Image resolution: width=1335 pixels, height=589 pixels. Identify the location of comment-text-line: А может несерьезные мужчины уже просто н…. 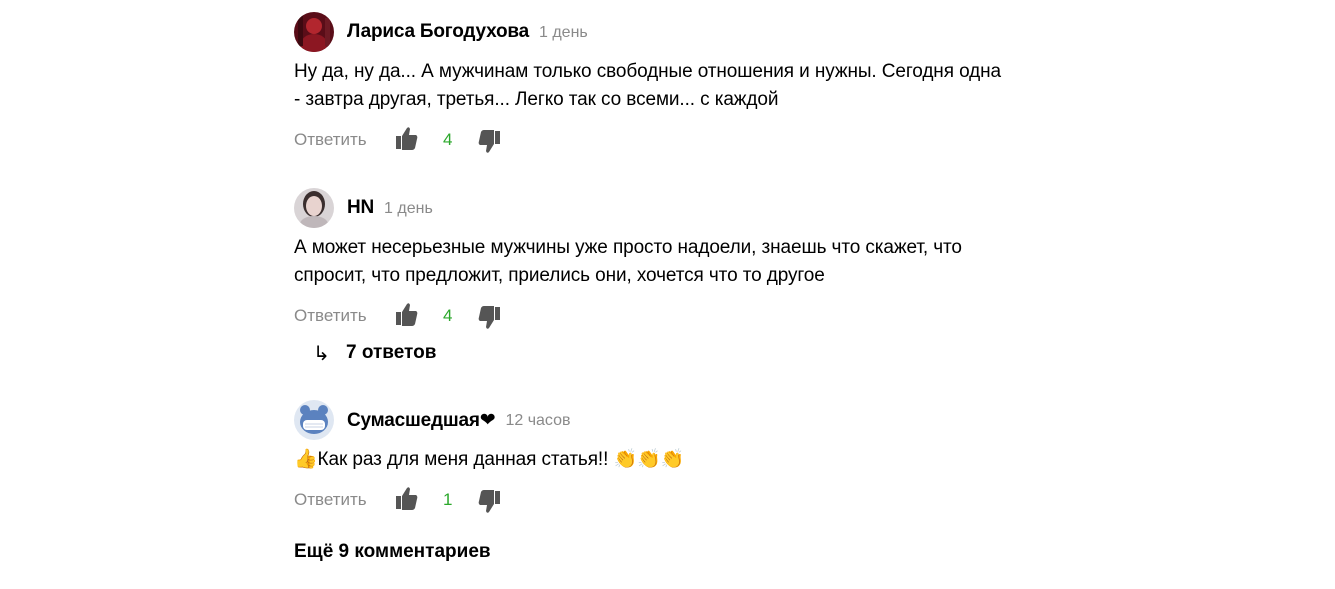
(628, 247).